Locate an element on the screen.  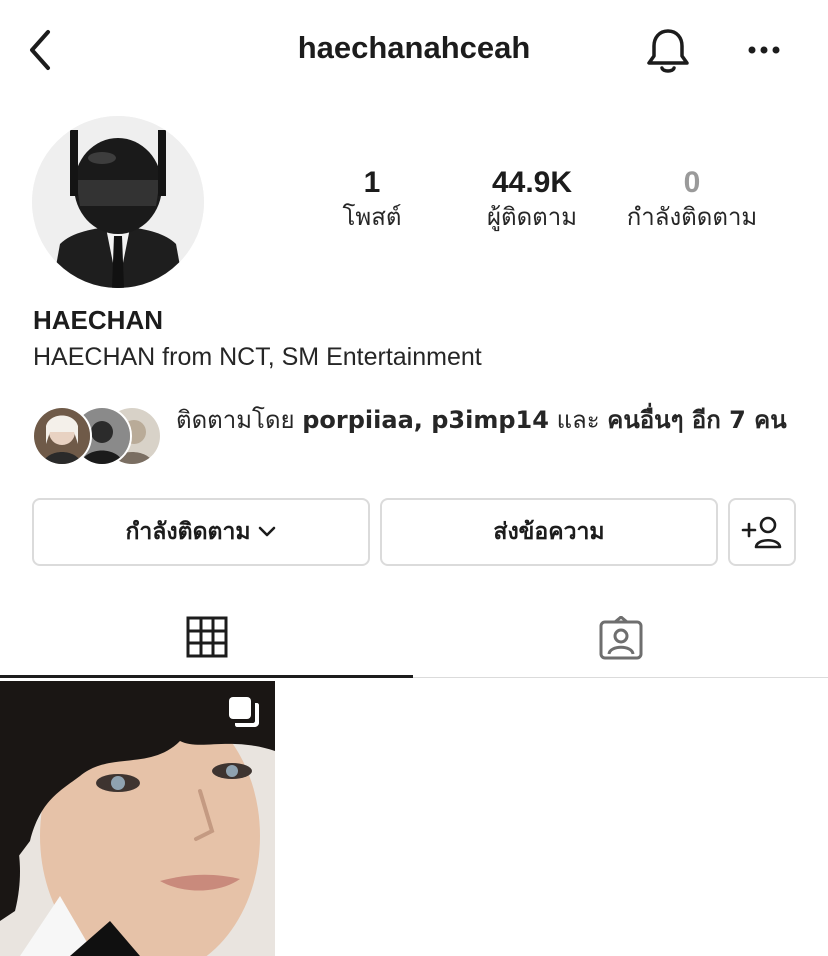
mutual-followers-avatars is located at coordinates (97, 436).